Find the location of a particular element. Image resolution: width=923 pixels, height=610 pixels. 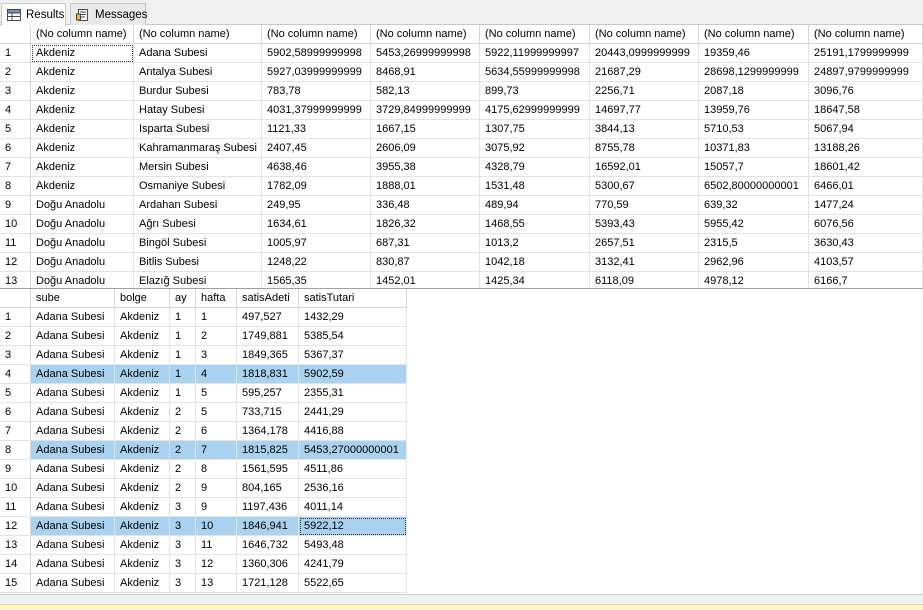

table-cell: 4511,86 is located at coordinates (353, 469).